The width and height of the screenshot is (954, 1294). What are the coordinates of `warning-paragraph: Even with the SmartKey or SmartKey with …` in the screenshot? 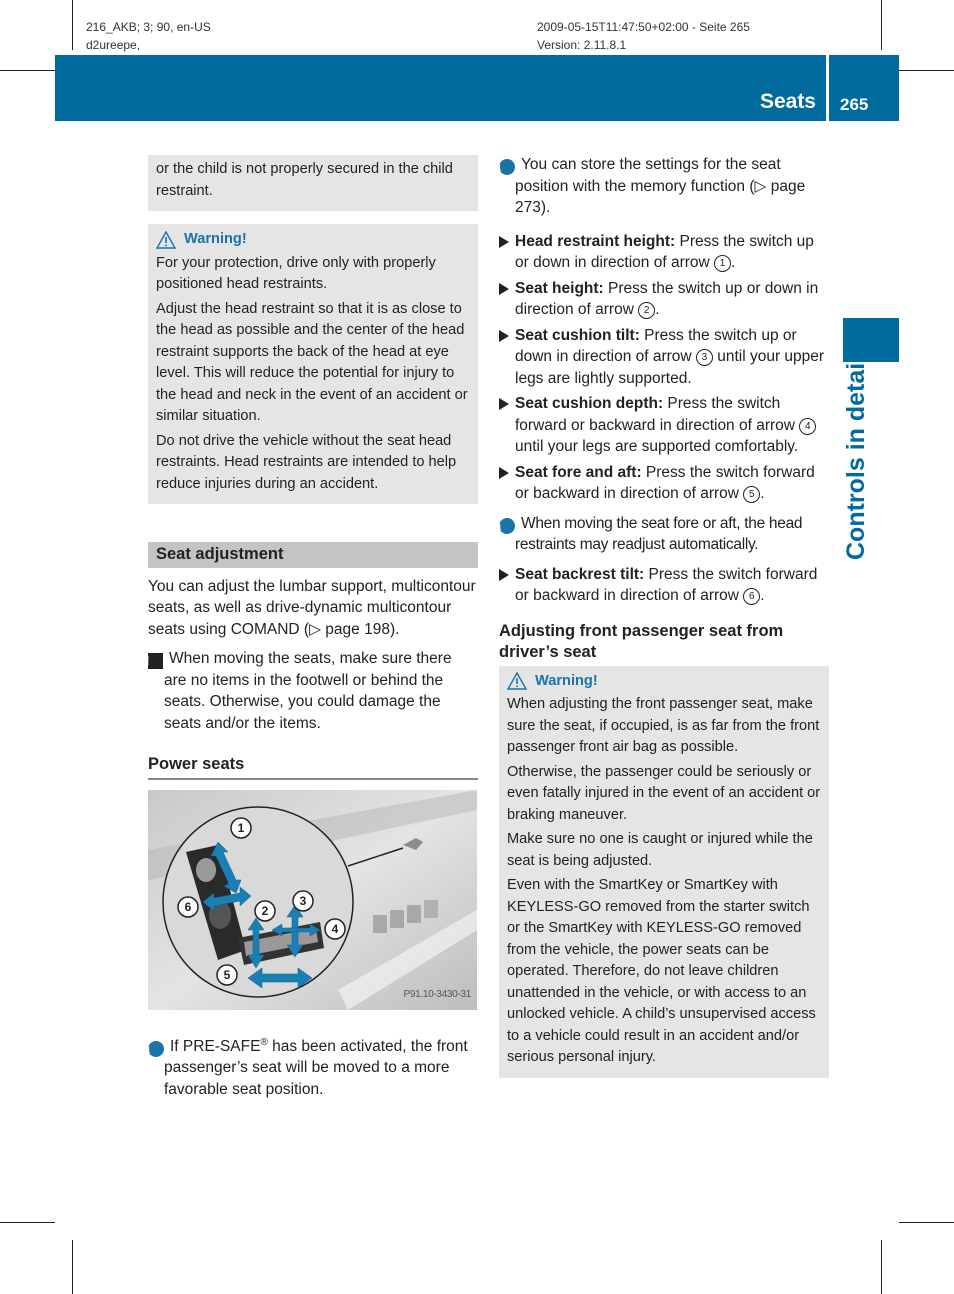 It's located at (661, 971).